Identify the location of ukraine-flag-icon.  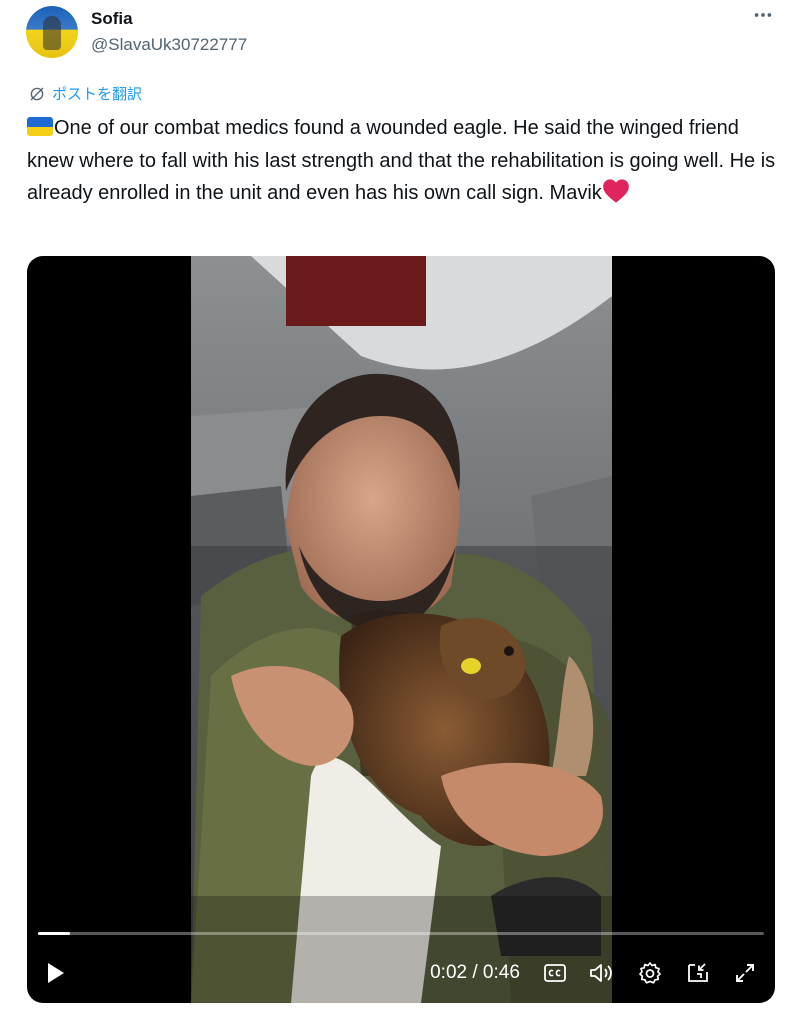
(40, 126).